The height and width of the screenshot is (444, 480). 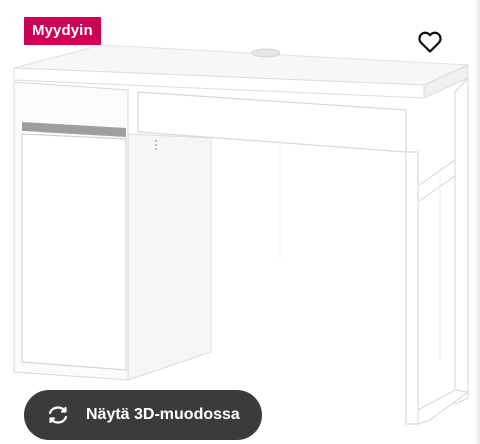 What do you see at coordinates (163, 414) in the screenshot?
I see `view-3d-label: Näytä 3D-muodossa` at bounding box center [163, 414].